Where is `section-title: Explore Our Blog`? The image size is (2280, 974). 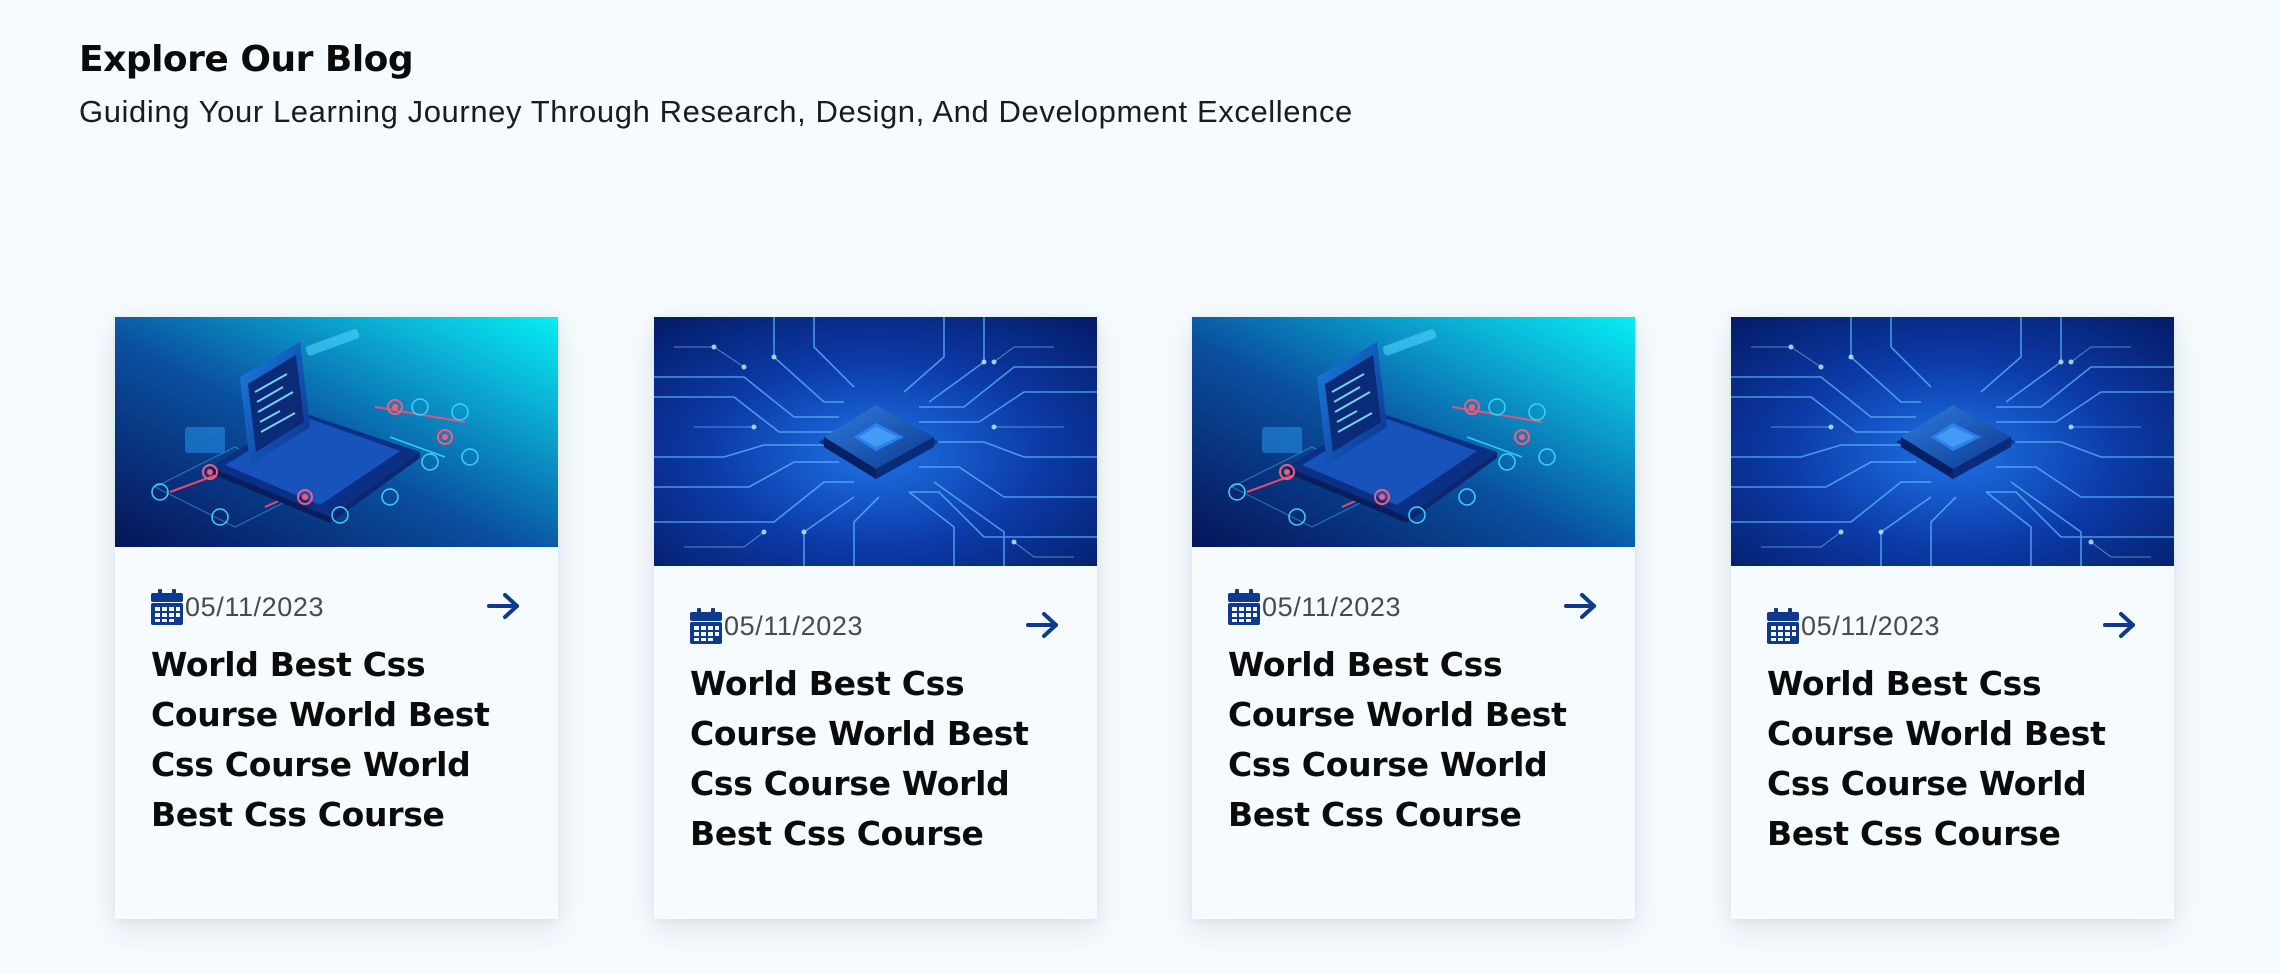
section-title: Explore Our Blog is located at coordinates (246, 59).